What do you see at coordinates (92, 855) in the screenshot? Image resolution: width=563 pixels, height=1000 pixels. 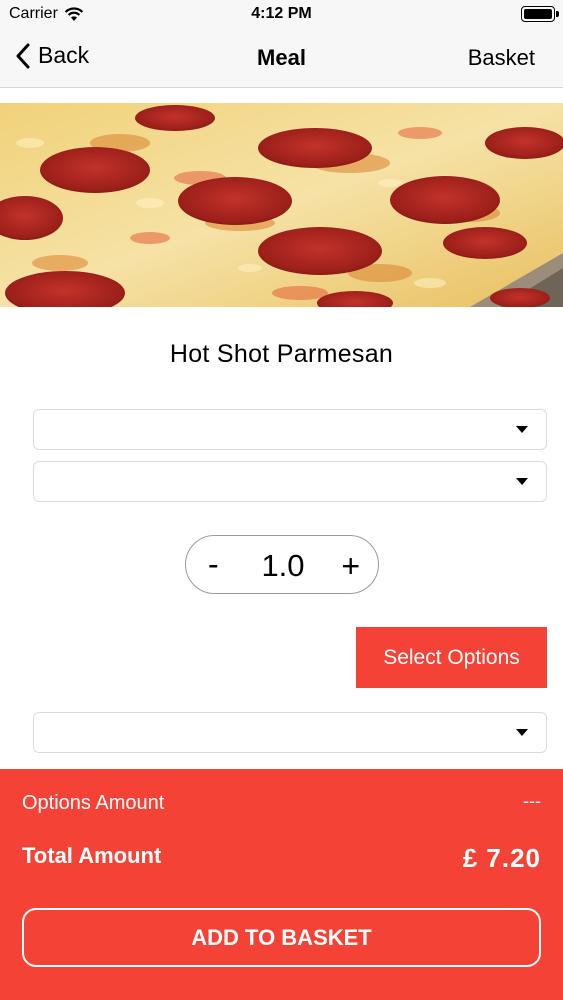 I see `total-amount-label: Total Amount` at bounding box center [92, 855].